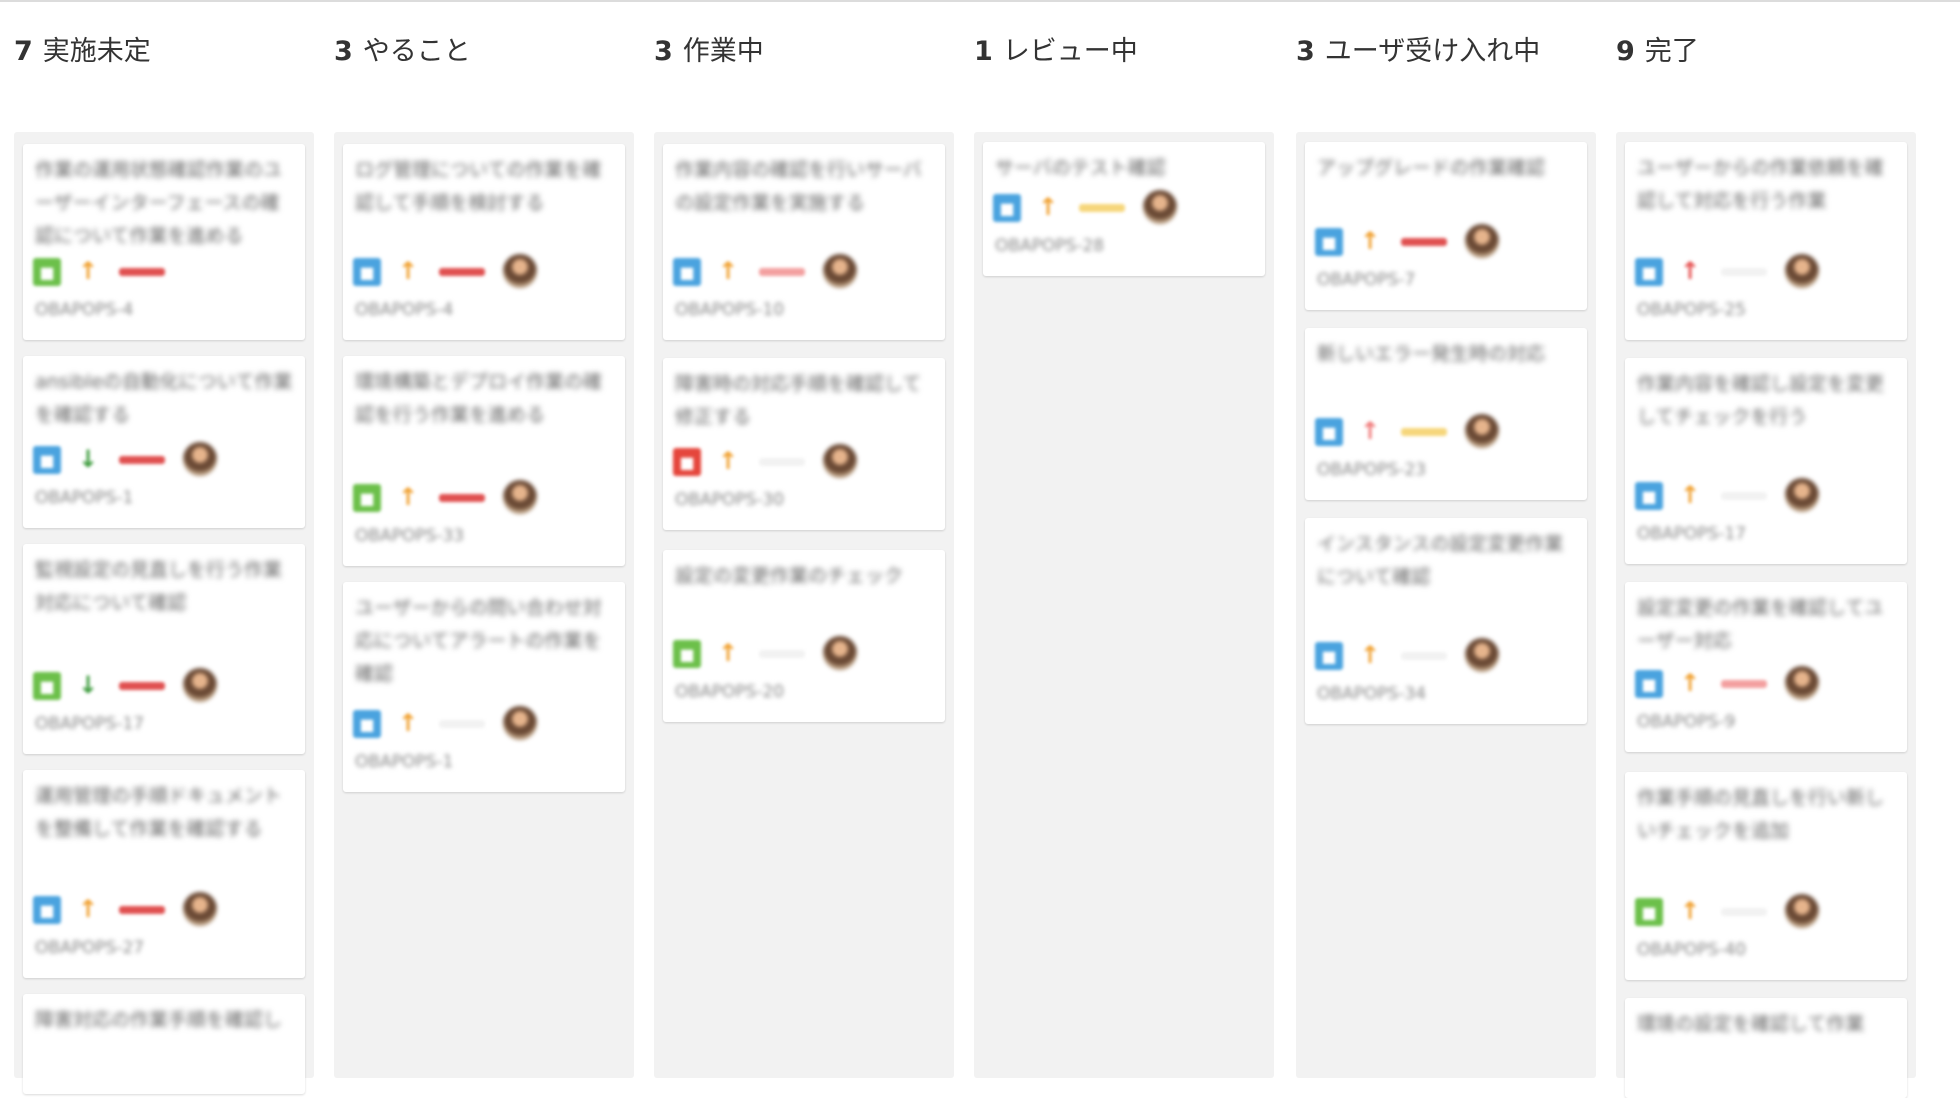 This screenshot has height=1098, width=1960. What do you see at coordinates (1691, 310) in the screenshot?
I see `issue-key: OBAPOPS-25` at bounding box center [1691, 310].